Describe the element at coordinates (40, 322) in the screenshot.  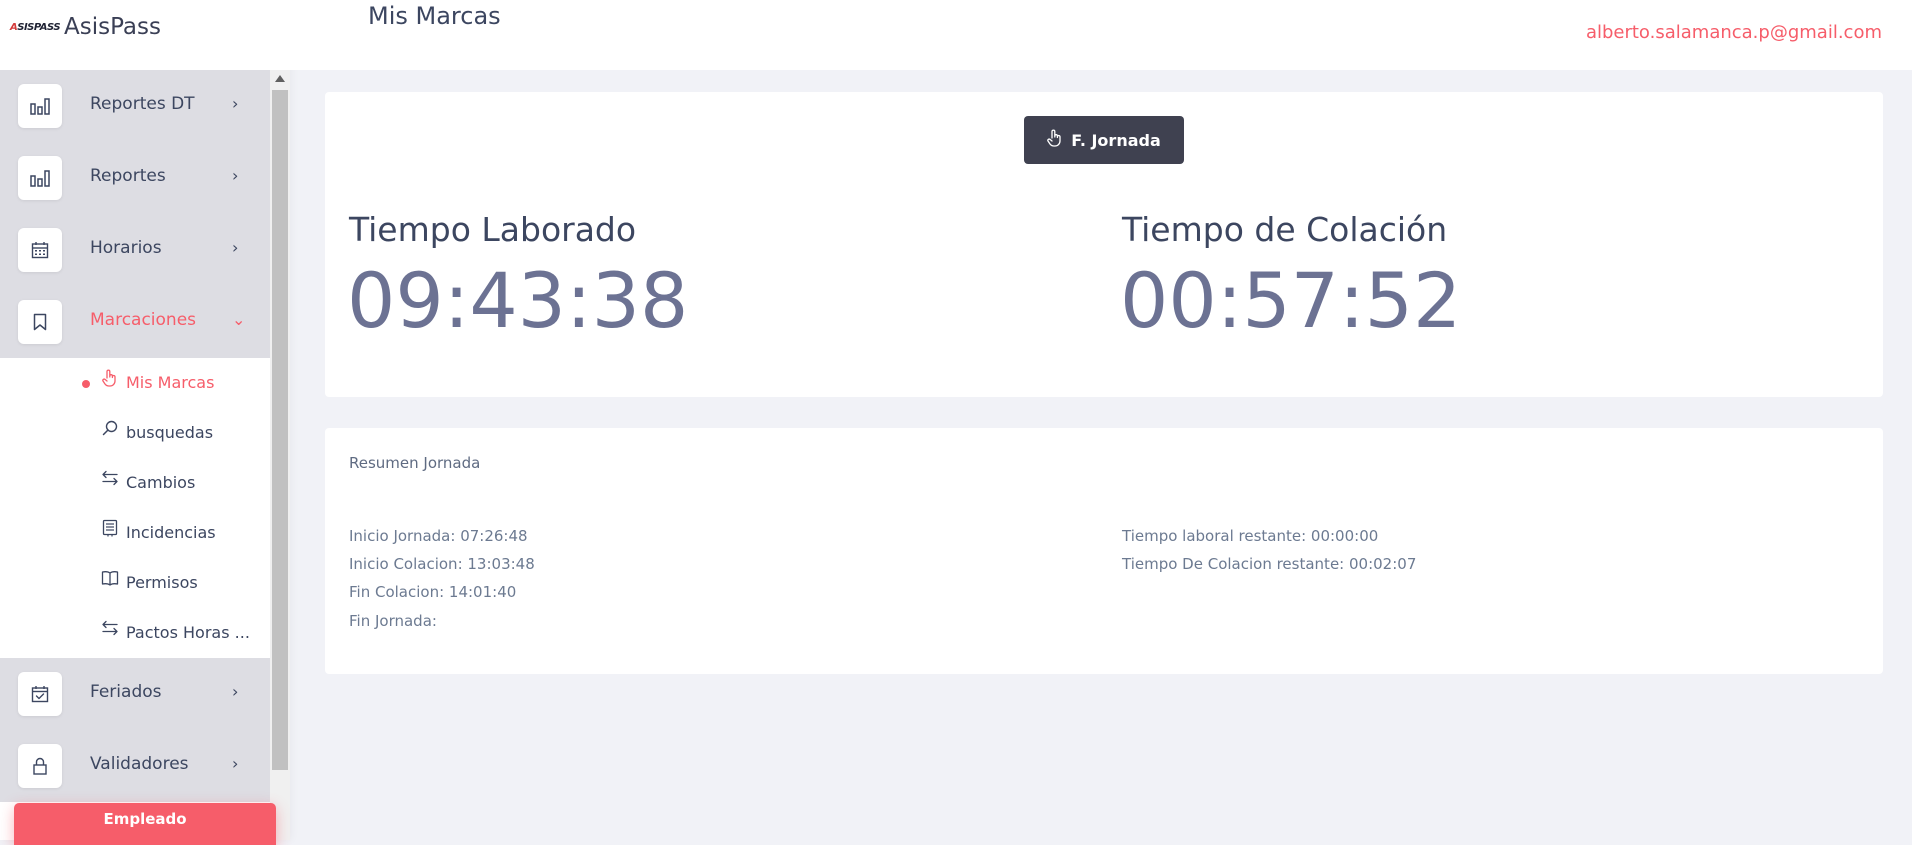
I see `bookmark-icon` at that location.